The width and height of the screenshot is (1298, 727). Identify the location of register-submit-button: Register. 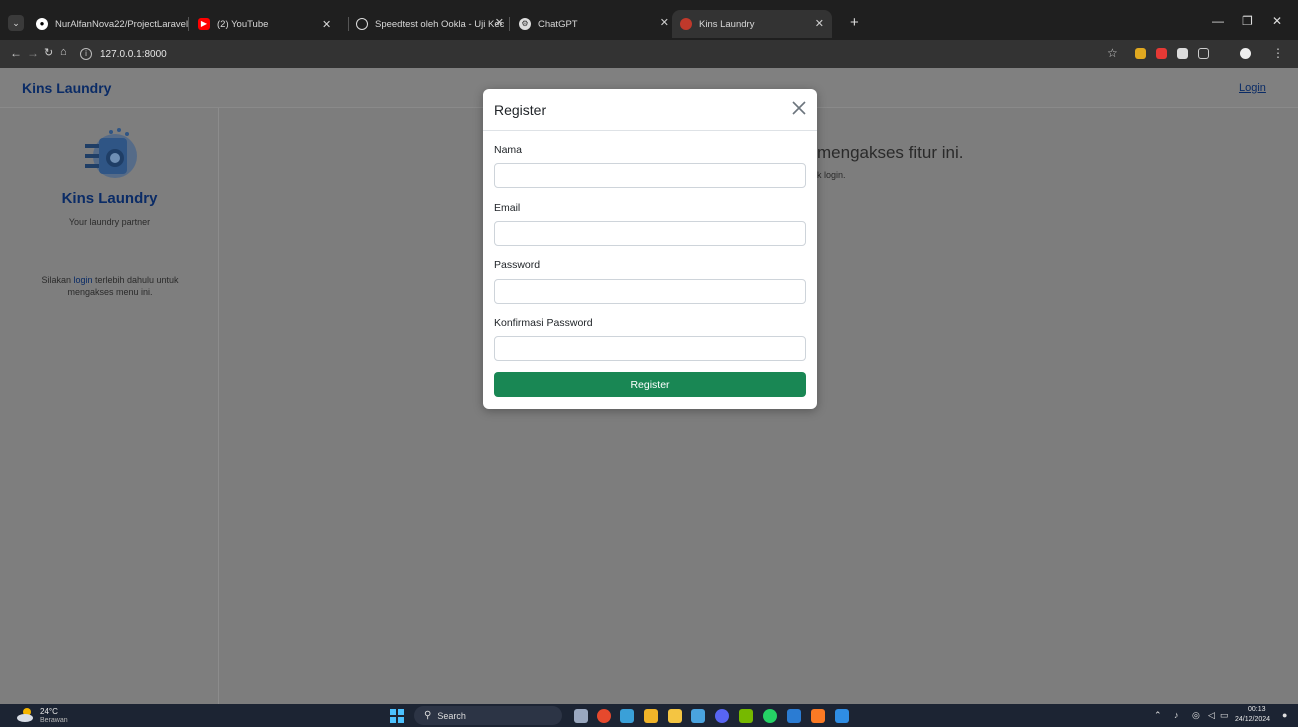
(650, 384).